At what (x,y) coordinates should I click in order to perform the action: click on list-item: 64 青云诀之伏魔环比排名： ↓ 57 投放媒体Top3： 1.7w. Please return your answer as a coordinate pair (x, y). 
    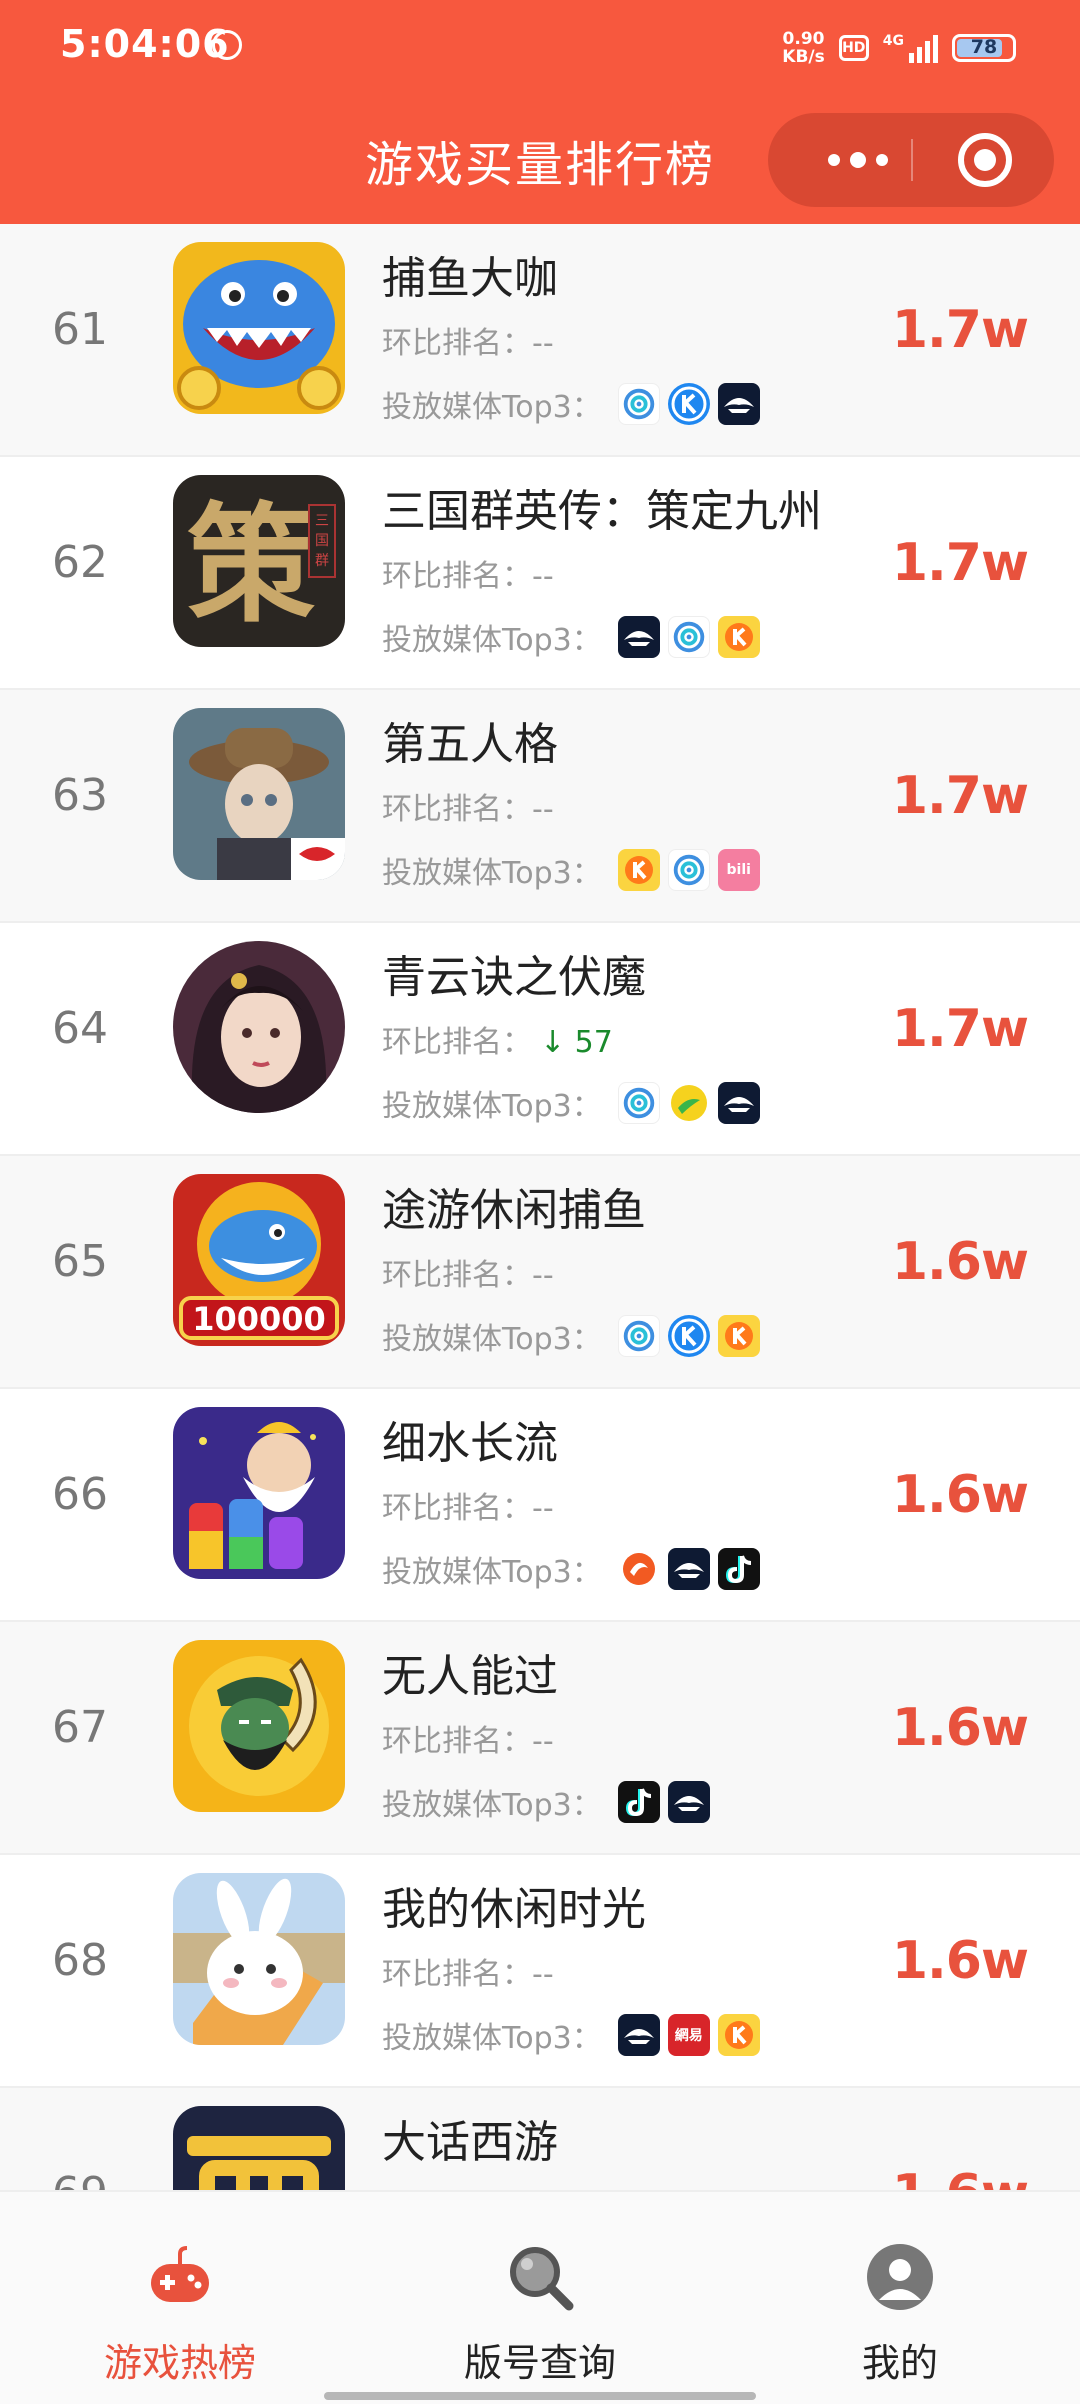
    Looking at the image, I should click on (540, 1039).